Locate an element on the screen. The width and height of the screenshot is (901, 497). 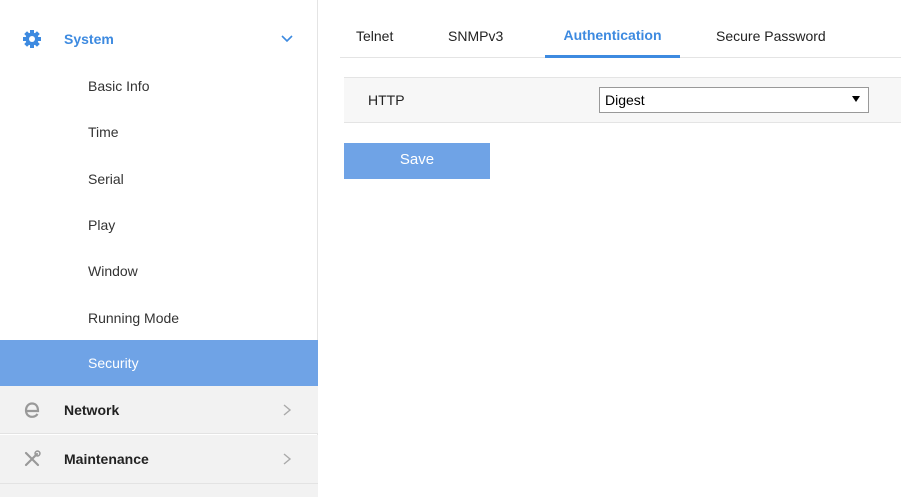
sidebar-item-label: Basic Info is located at coordinates (119, 86).